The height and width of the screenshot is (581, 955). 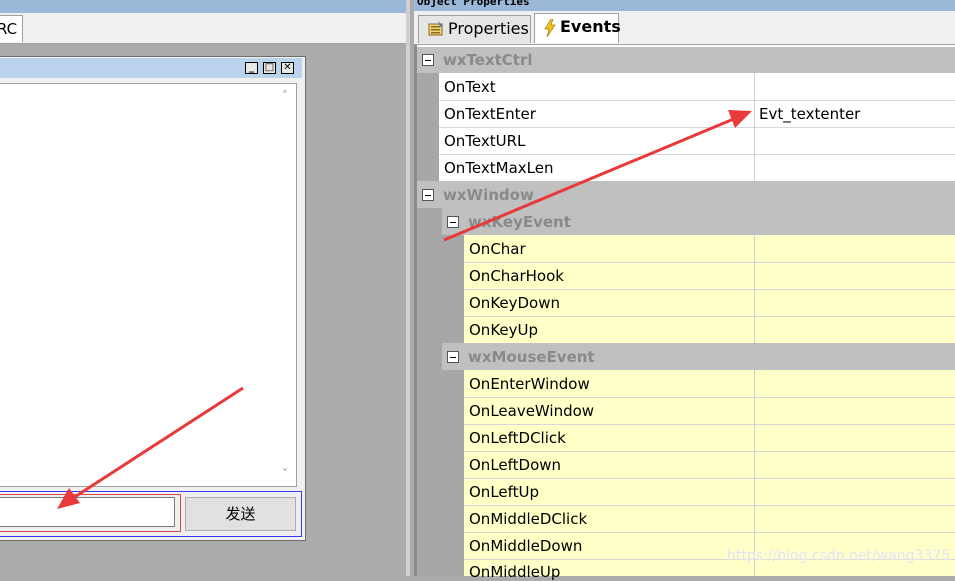 I want to click on close-button: ✕, so click(x=287, y=68).